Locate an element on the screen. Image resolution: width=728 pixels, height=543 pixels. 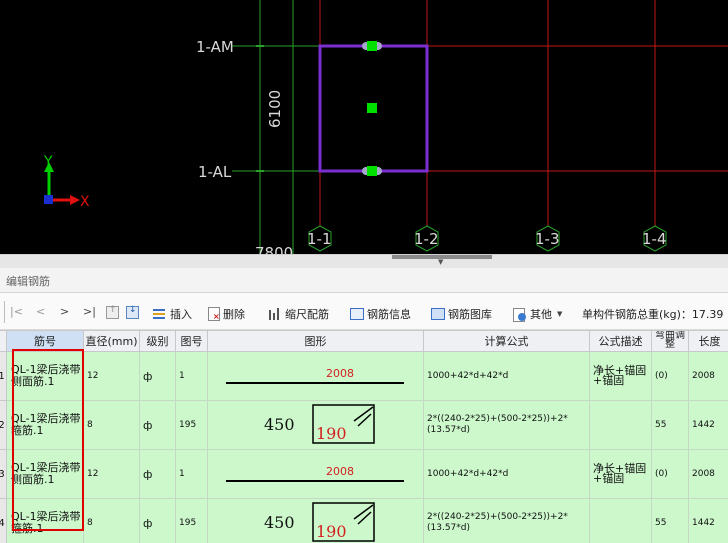
rebar-library-button: 钢筋图库 is located at coordinates (461, 314).